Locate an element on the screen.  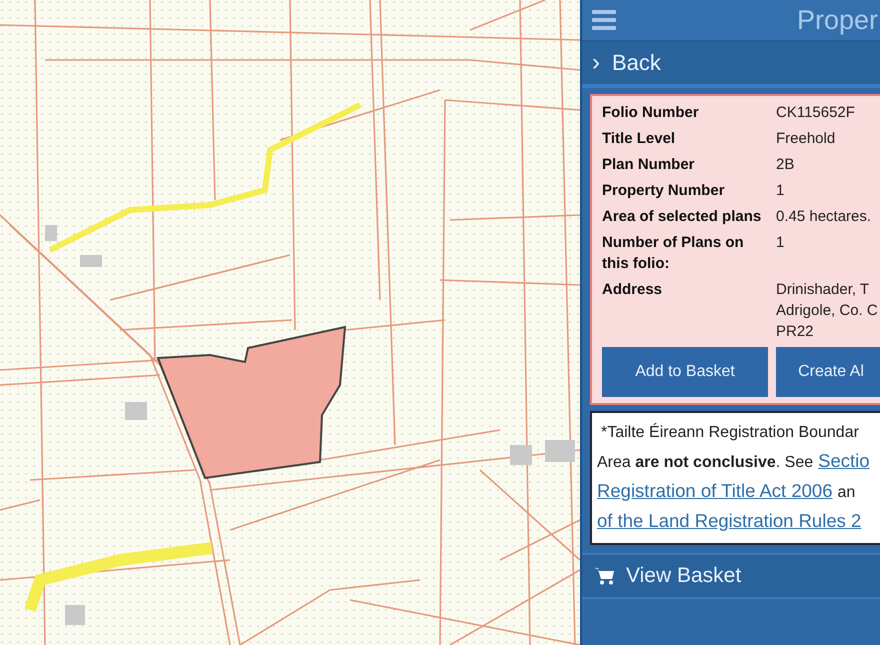
panel-title: Proper is located at coordinates (837, 20).